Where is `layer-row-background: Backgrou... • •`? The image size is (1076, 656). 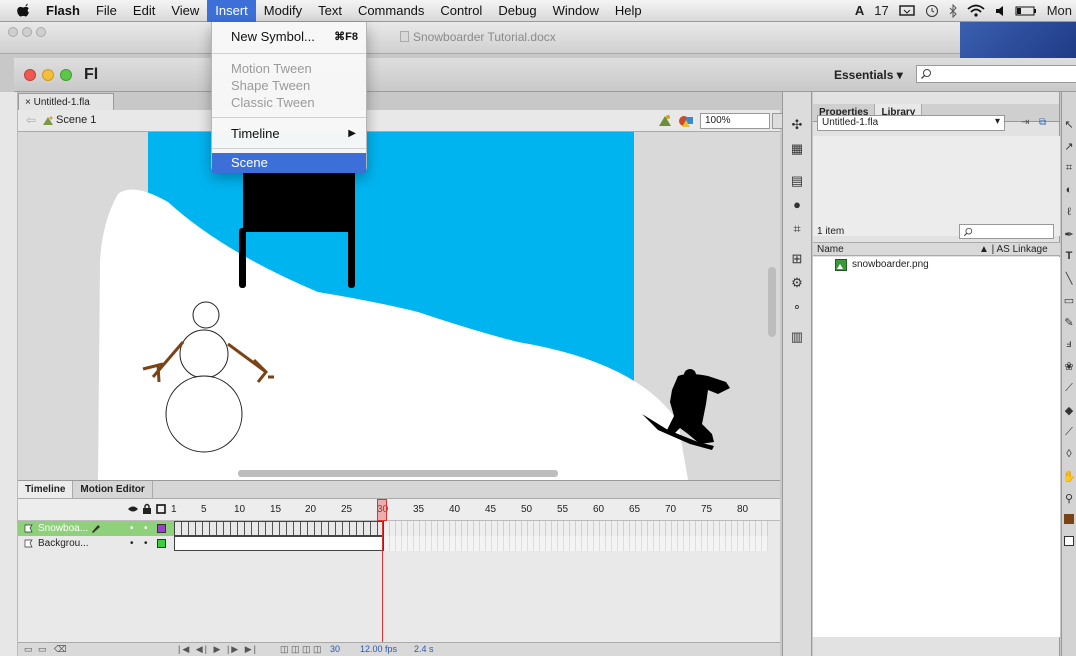 layer-row-background: Backgrou... • • is located at coordinates (399, 543).